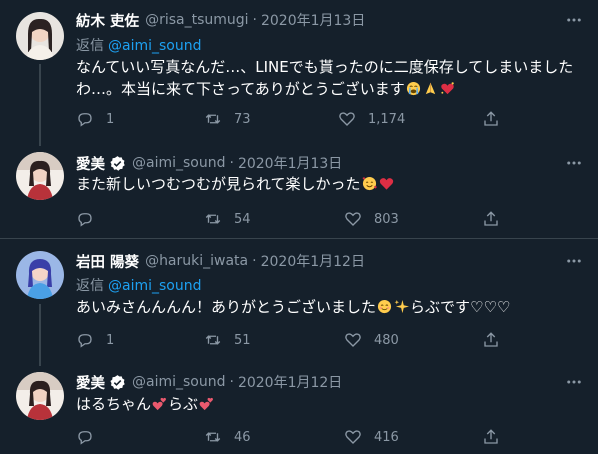 The height and width of the screenshot is (454, 598). I want to click on retweet-count: 51, so click(242, 340).